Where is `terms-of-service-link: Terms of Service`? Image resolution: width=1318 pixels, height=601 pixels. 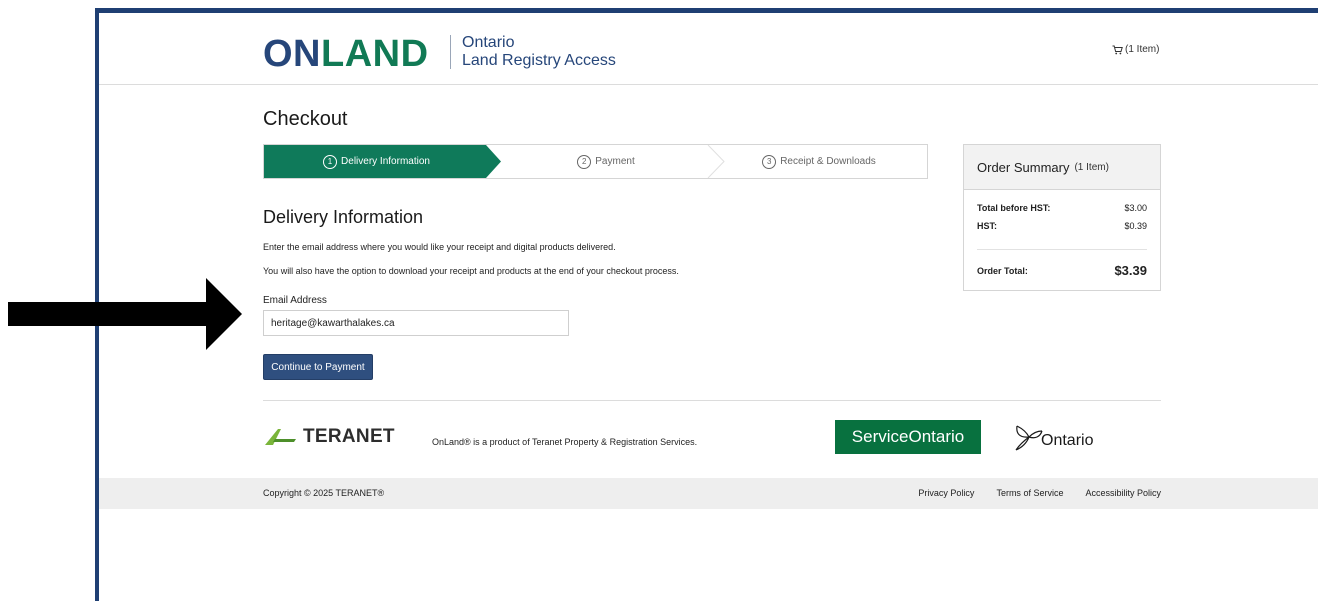
terms-of-service-link: Terms of Service is located at coordinates (1029, 493).